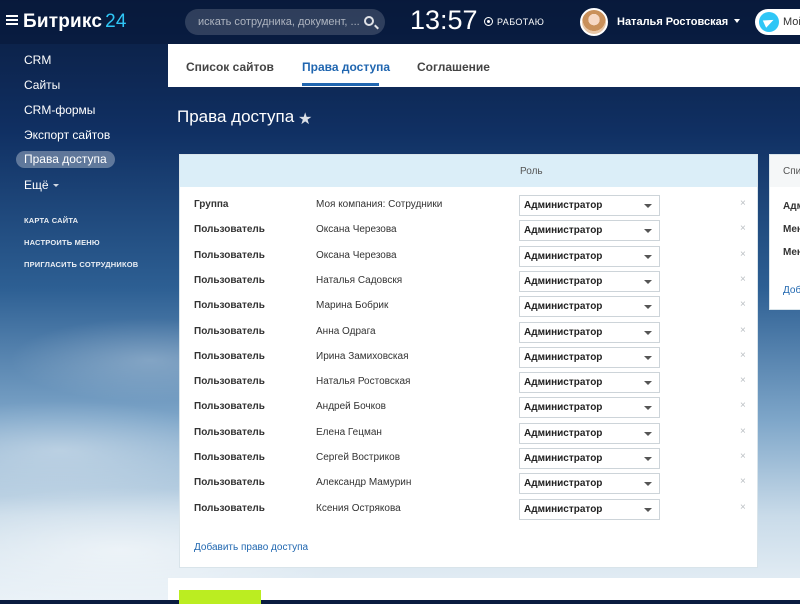  What do you see at coordinates (116, 21) in the screenshot?
I see `logo-number: 24` at bounding box center [116, 21].